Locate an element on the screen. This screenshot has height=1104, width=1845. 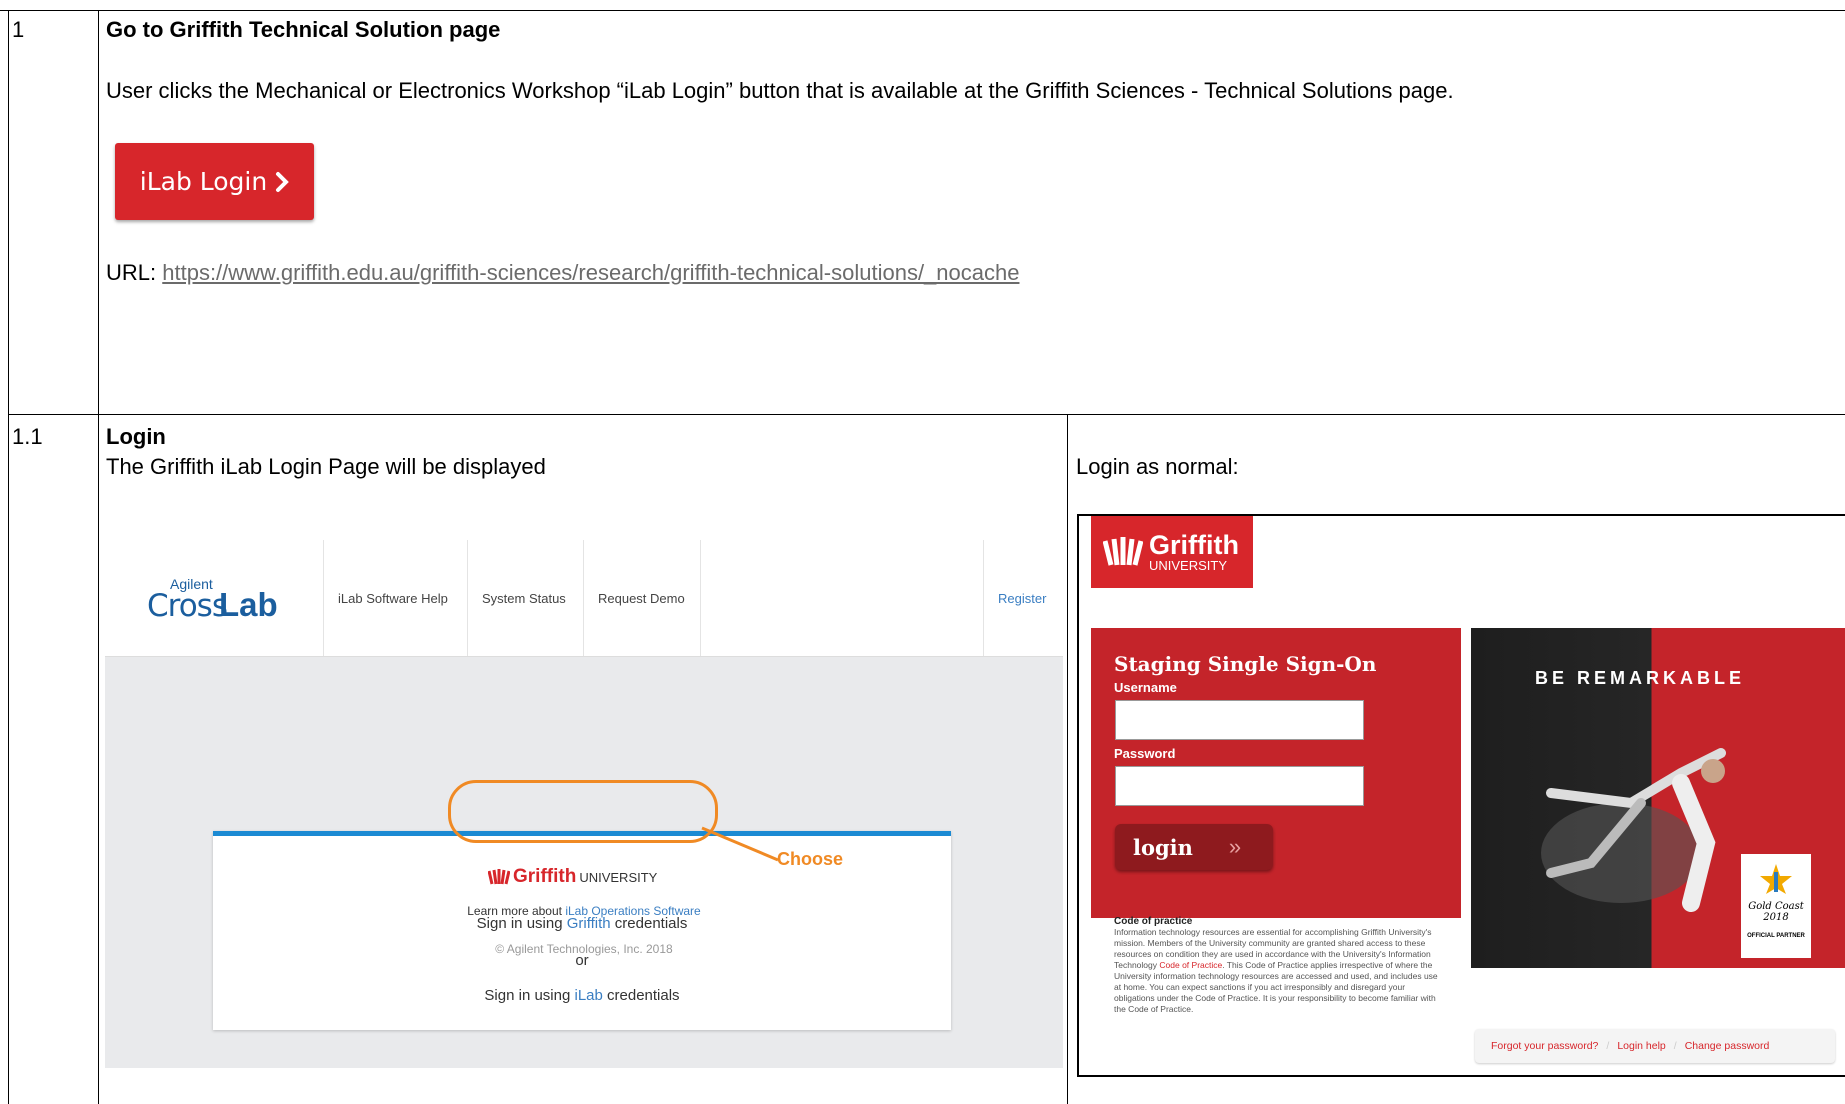
crosslab-logo: Agilent Cross Lab is located at coordinates (217, 601).